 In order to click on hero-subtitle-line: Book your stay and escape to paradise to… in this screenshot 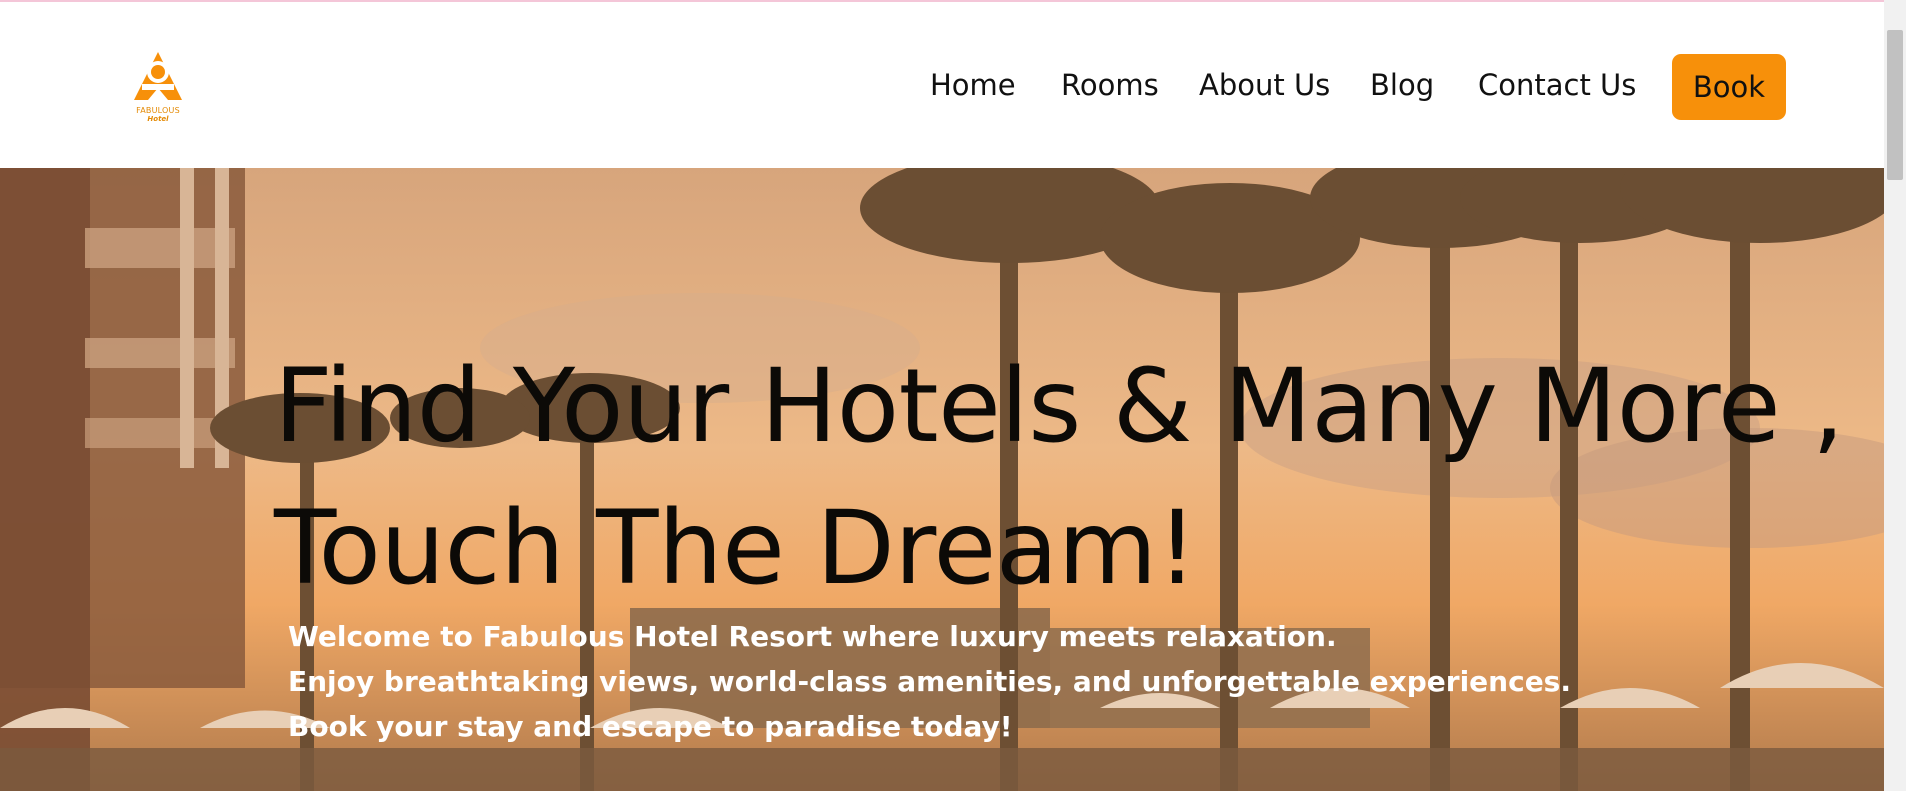, I will do `click(650, 726)`.